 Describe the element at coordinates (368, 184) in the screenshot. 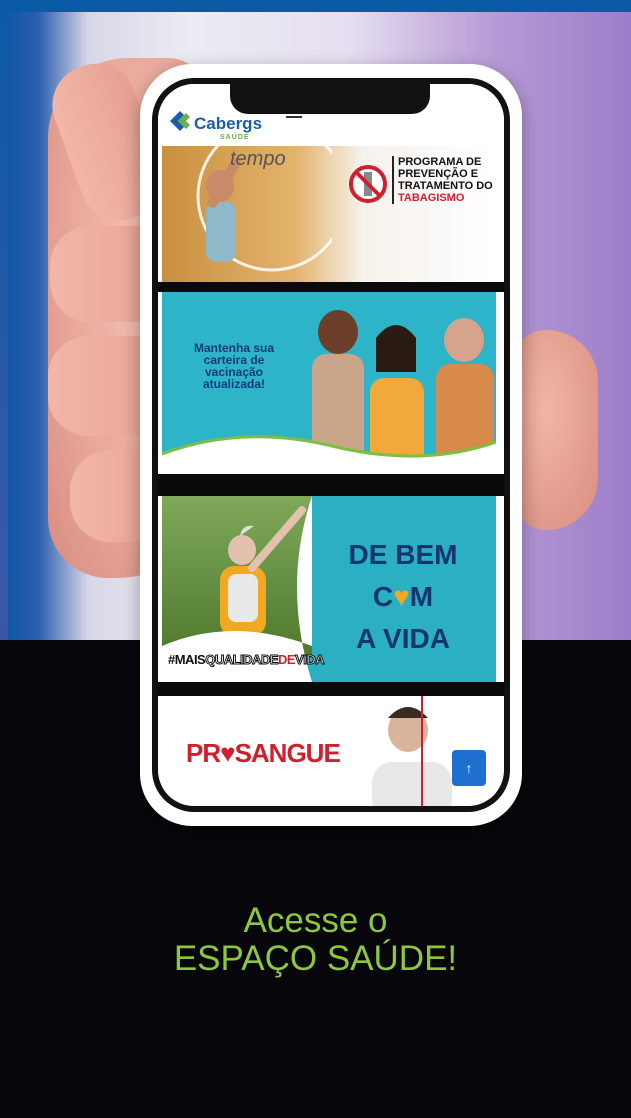

I see `no-smoking-icon` at that location.